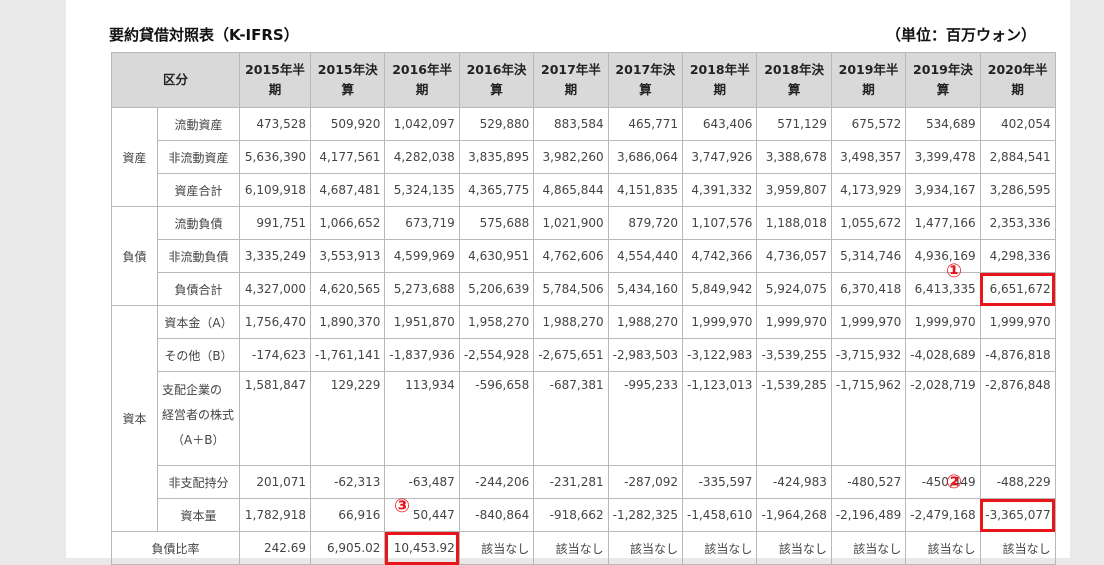 This screenshot has width=1104, height=565. Describe the element at coordinates (868, 223) in the screenshot. I see `value-cell: 1,055,672` at that location.